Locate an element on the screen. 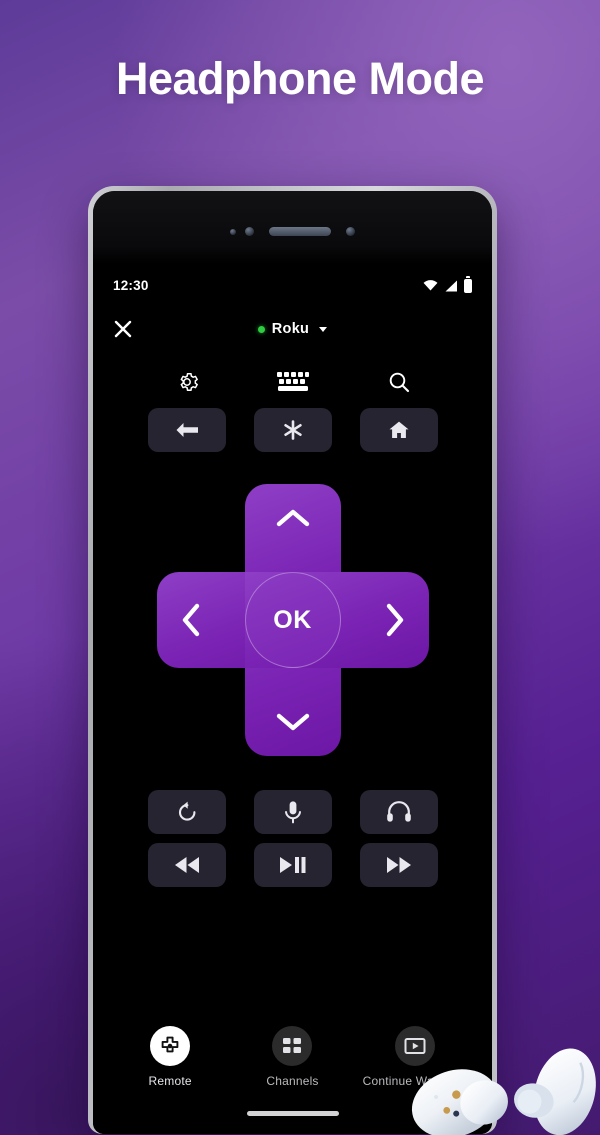 The image size is (600, 1135). settings-icon is located at coordinates (189, 382).